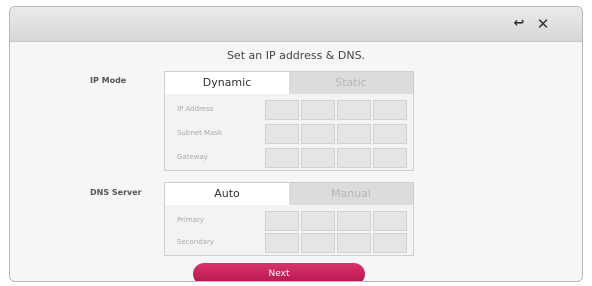  Describe the element at coordinates (116, 192) in the screenshot. I see `dns-server-label: DNS Server` at that location.